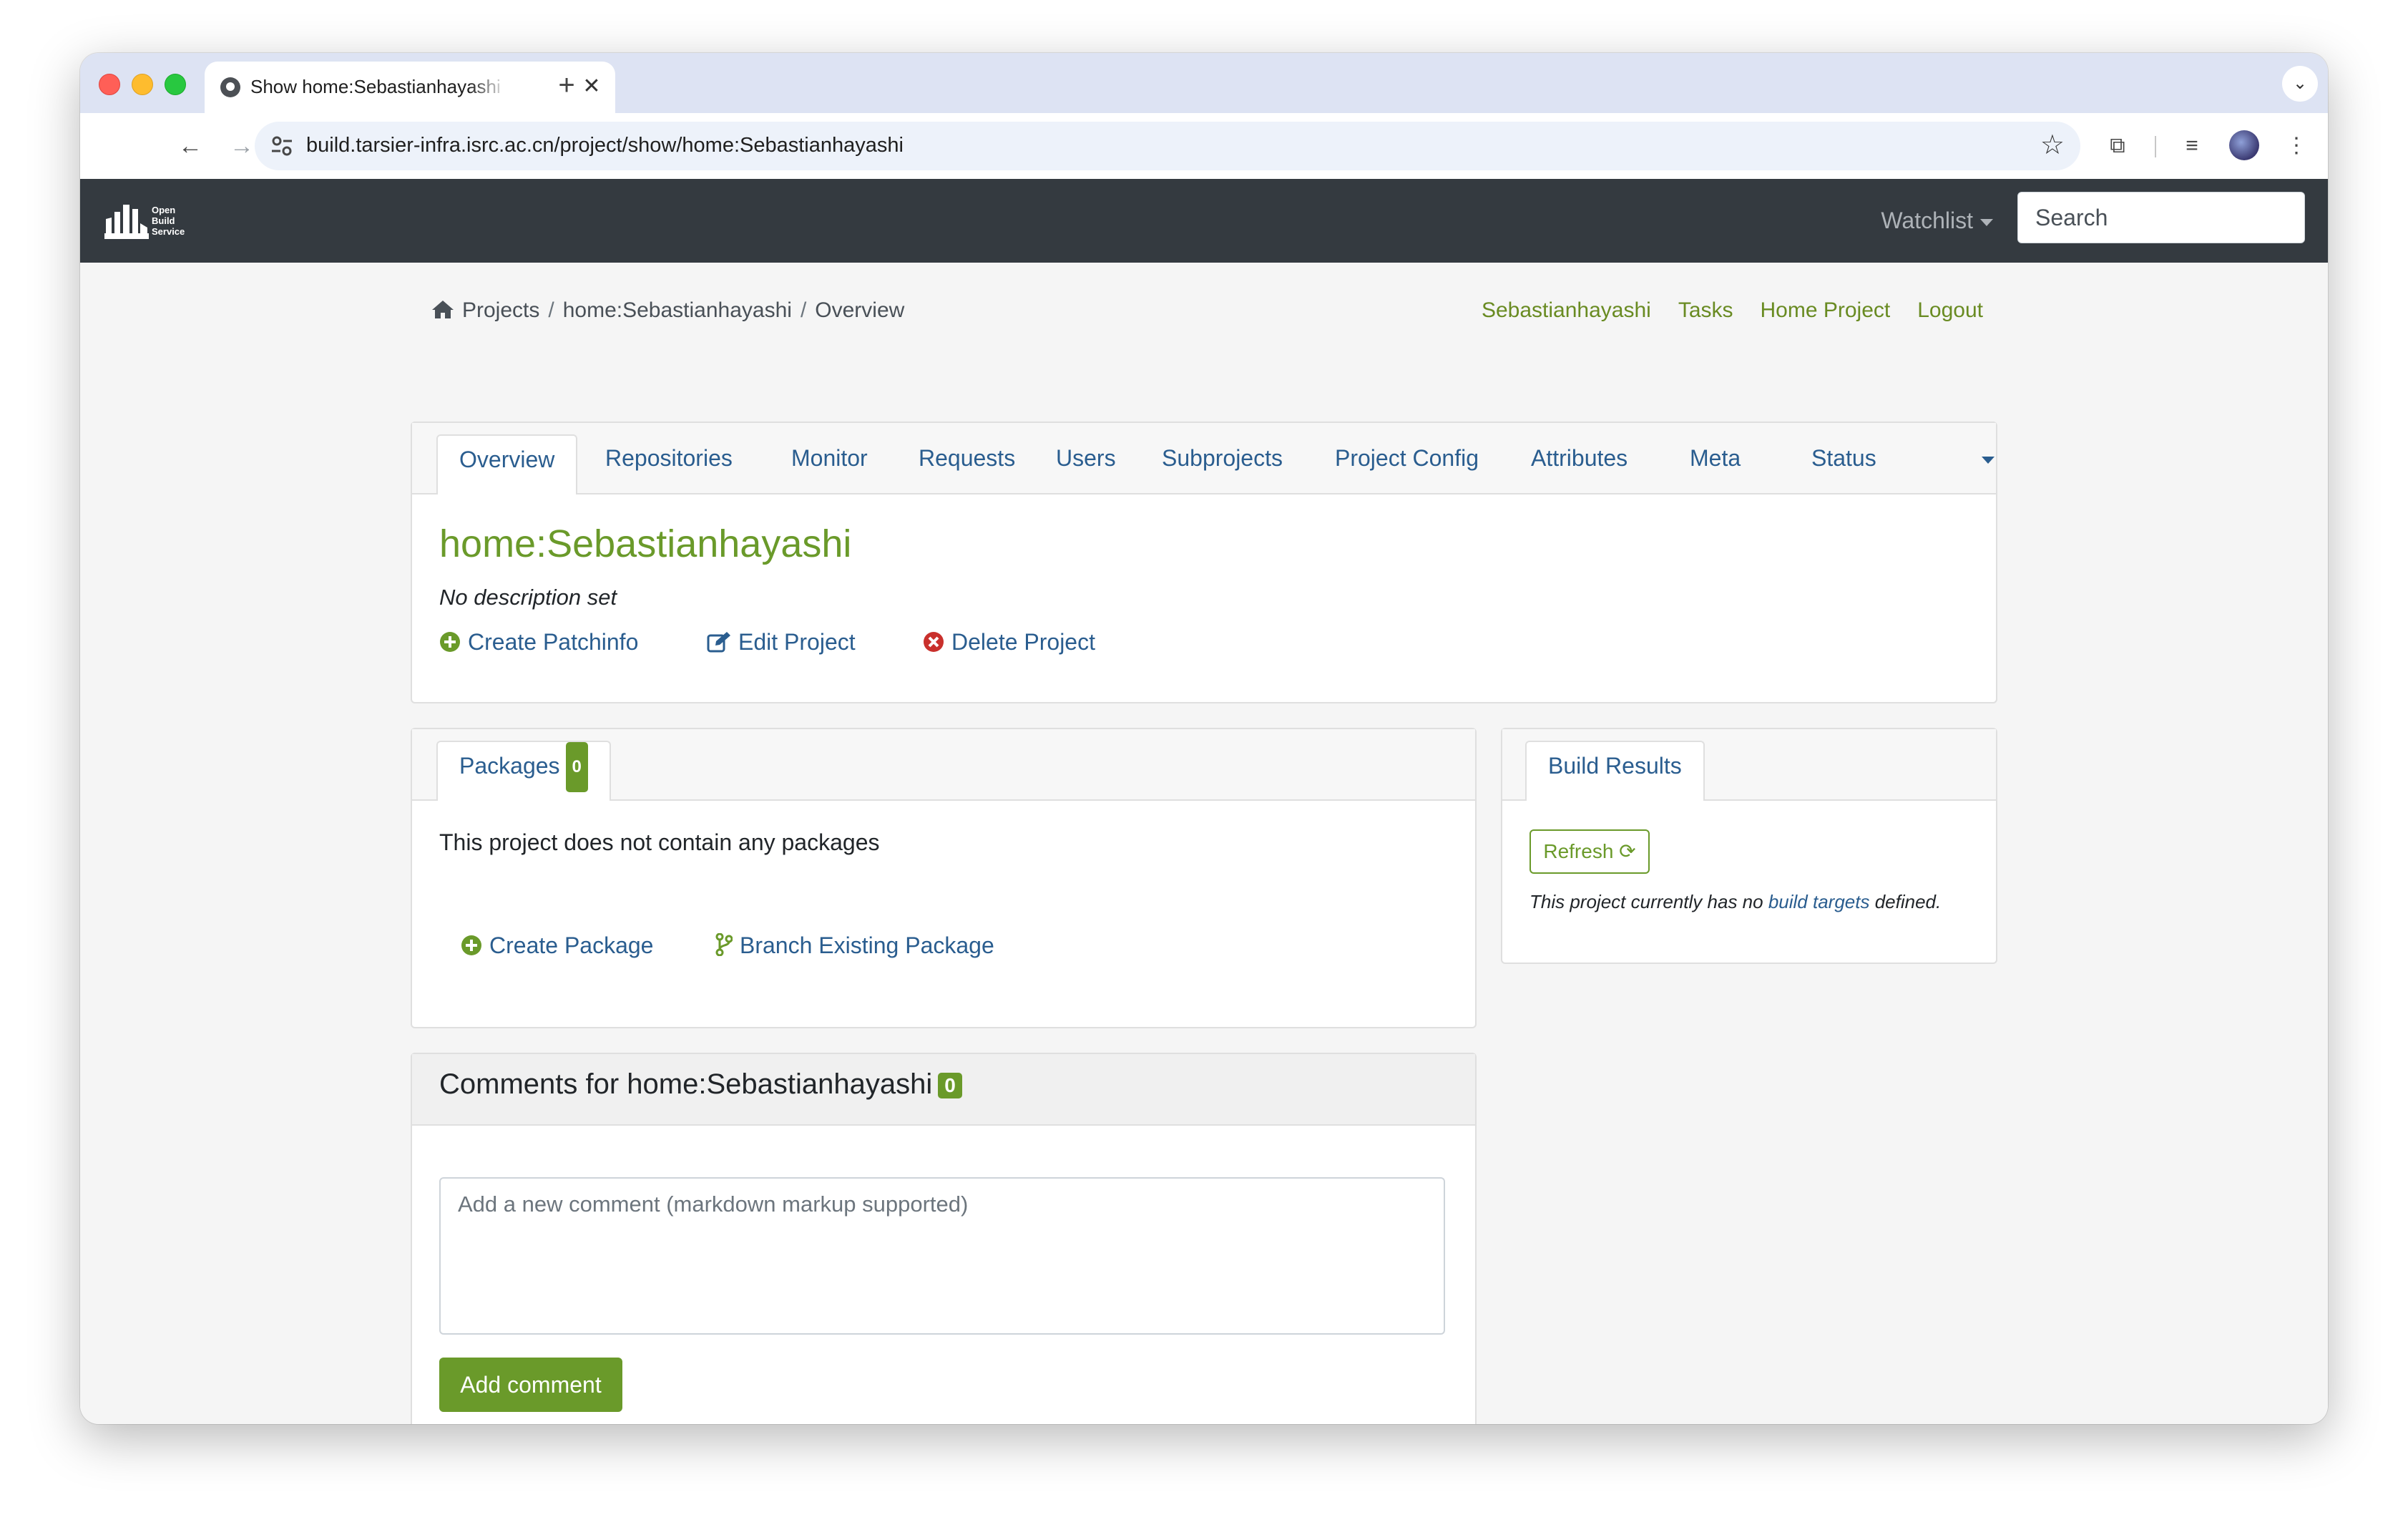 Image resolution: width=2408 pixels, height=1530 pixels. I want to click on tab-overview: Overview, so click(507, 464).